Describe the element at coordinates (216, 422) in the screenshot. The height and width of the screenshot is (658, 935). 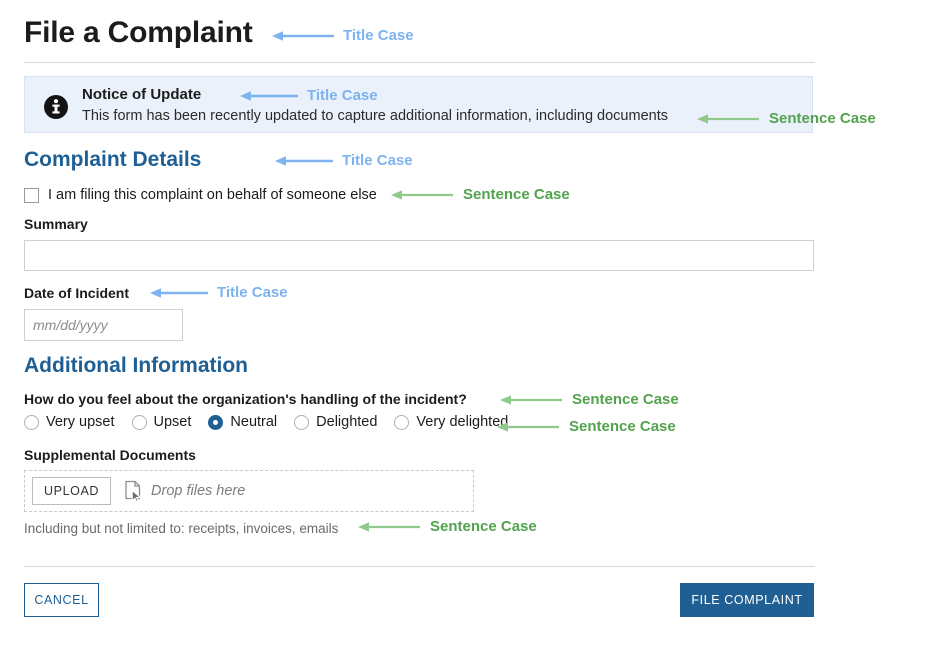
I see `radio-circle-selected` at that location.